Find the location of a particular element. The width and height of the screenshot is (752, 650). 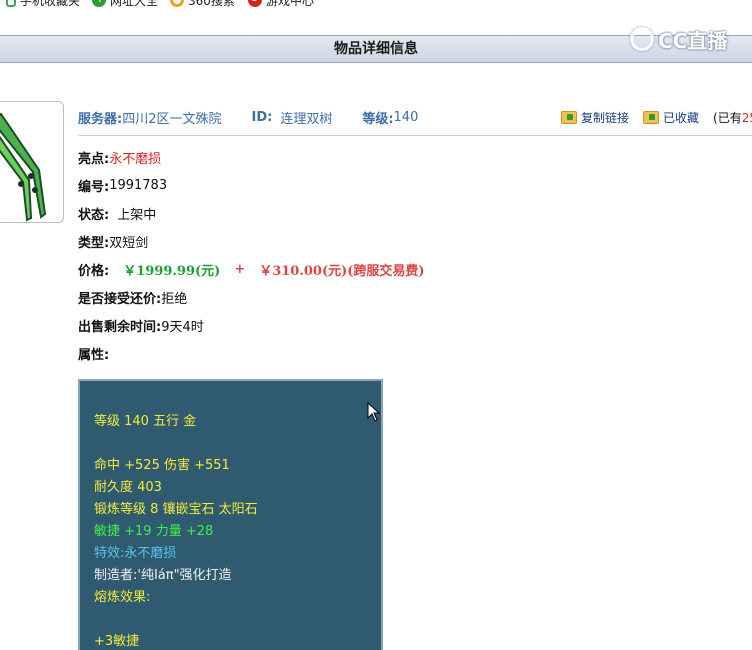

highlight-label: 亮点: is located at coordinates (94, 159).